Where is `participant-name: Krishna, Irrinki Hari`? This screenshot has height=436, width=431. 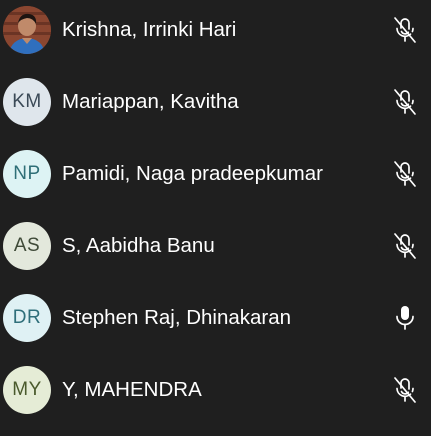 participant-name: Krishna, Irrinki Hari is located at coordinates (149, 29).